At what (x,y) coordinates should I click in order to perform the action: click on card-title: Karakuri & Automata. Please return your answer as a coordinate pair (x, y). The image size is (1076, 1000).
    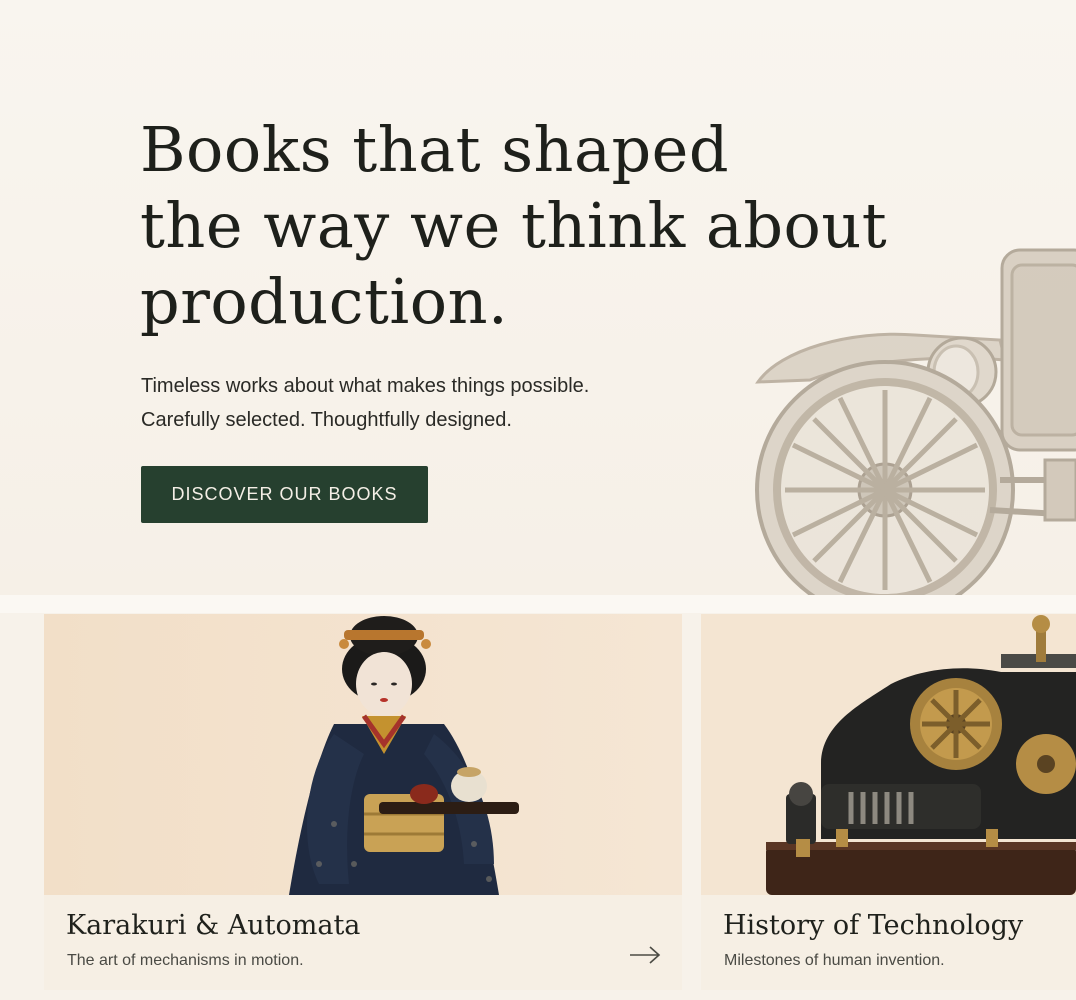
    Looking at the image, I should click on (213, 925).